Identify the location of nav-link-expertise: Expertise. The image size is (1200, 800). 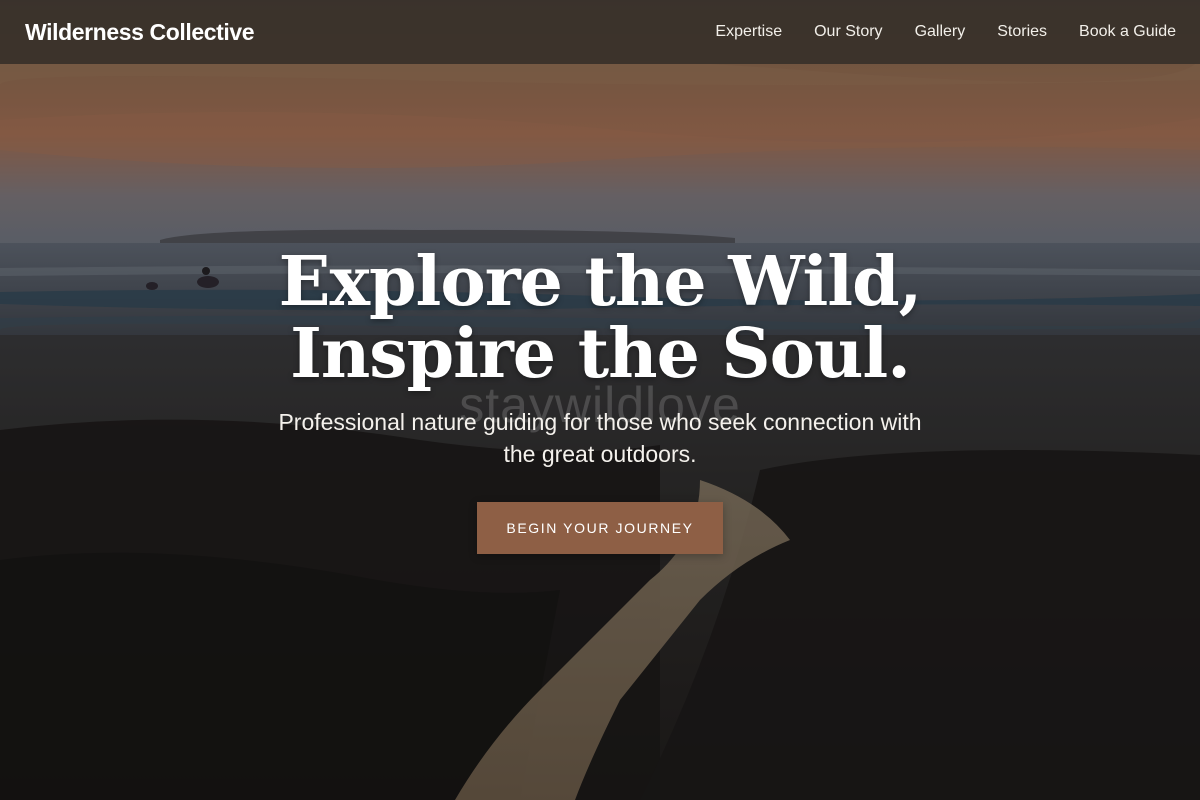
(748, 31).